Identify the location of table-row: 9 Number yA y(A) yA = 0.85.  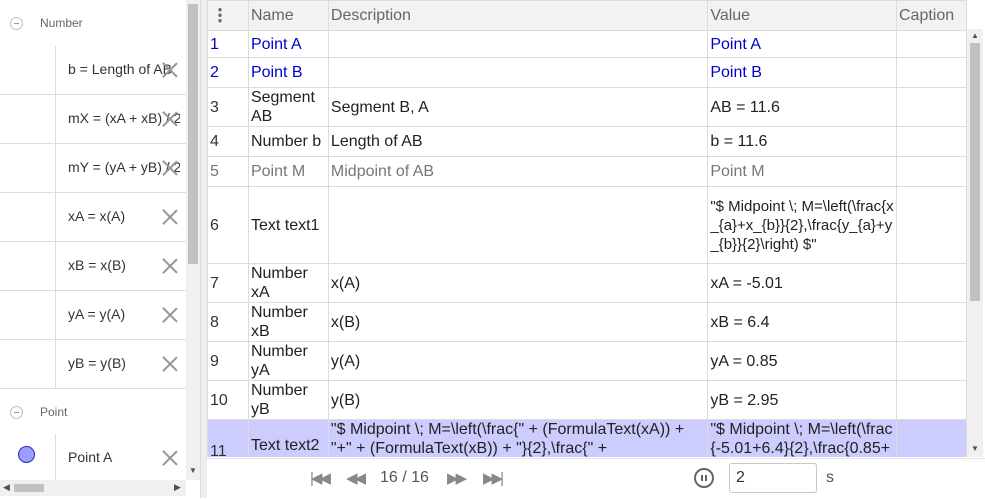
(587, 361).